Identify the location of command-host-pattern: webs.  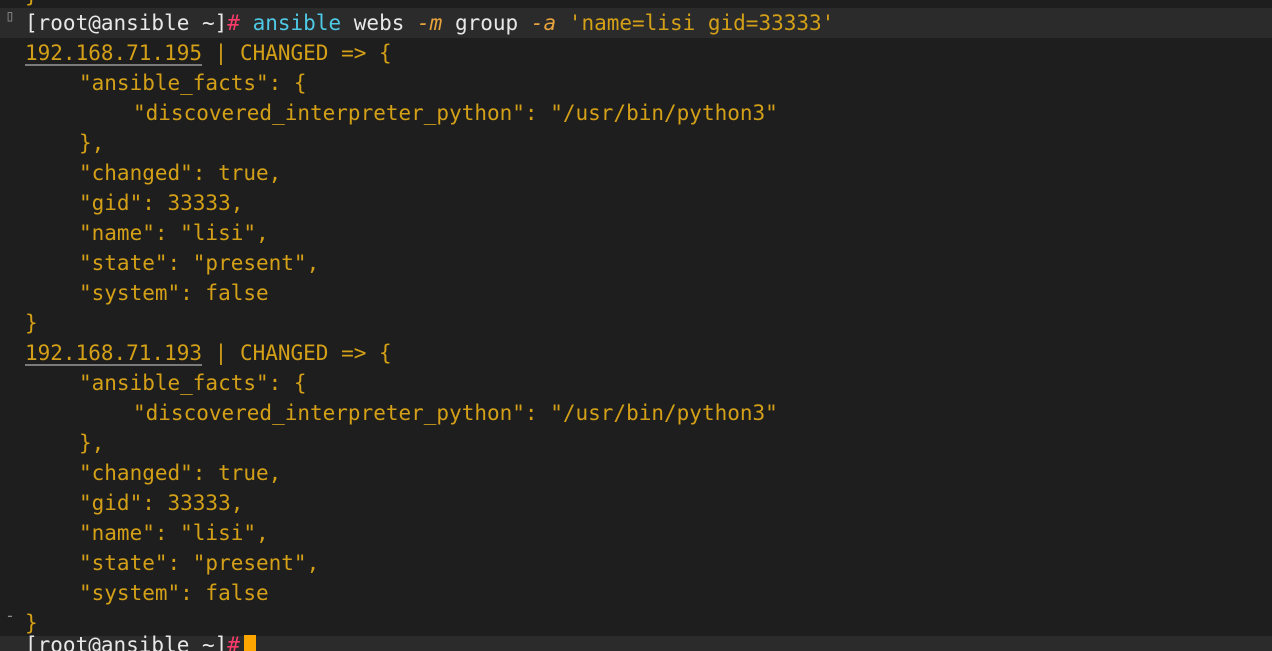
(379, 23).